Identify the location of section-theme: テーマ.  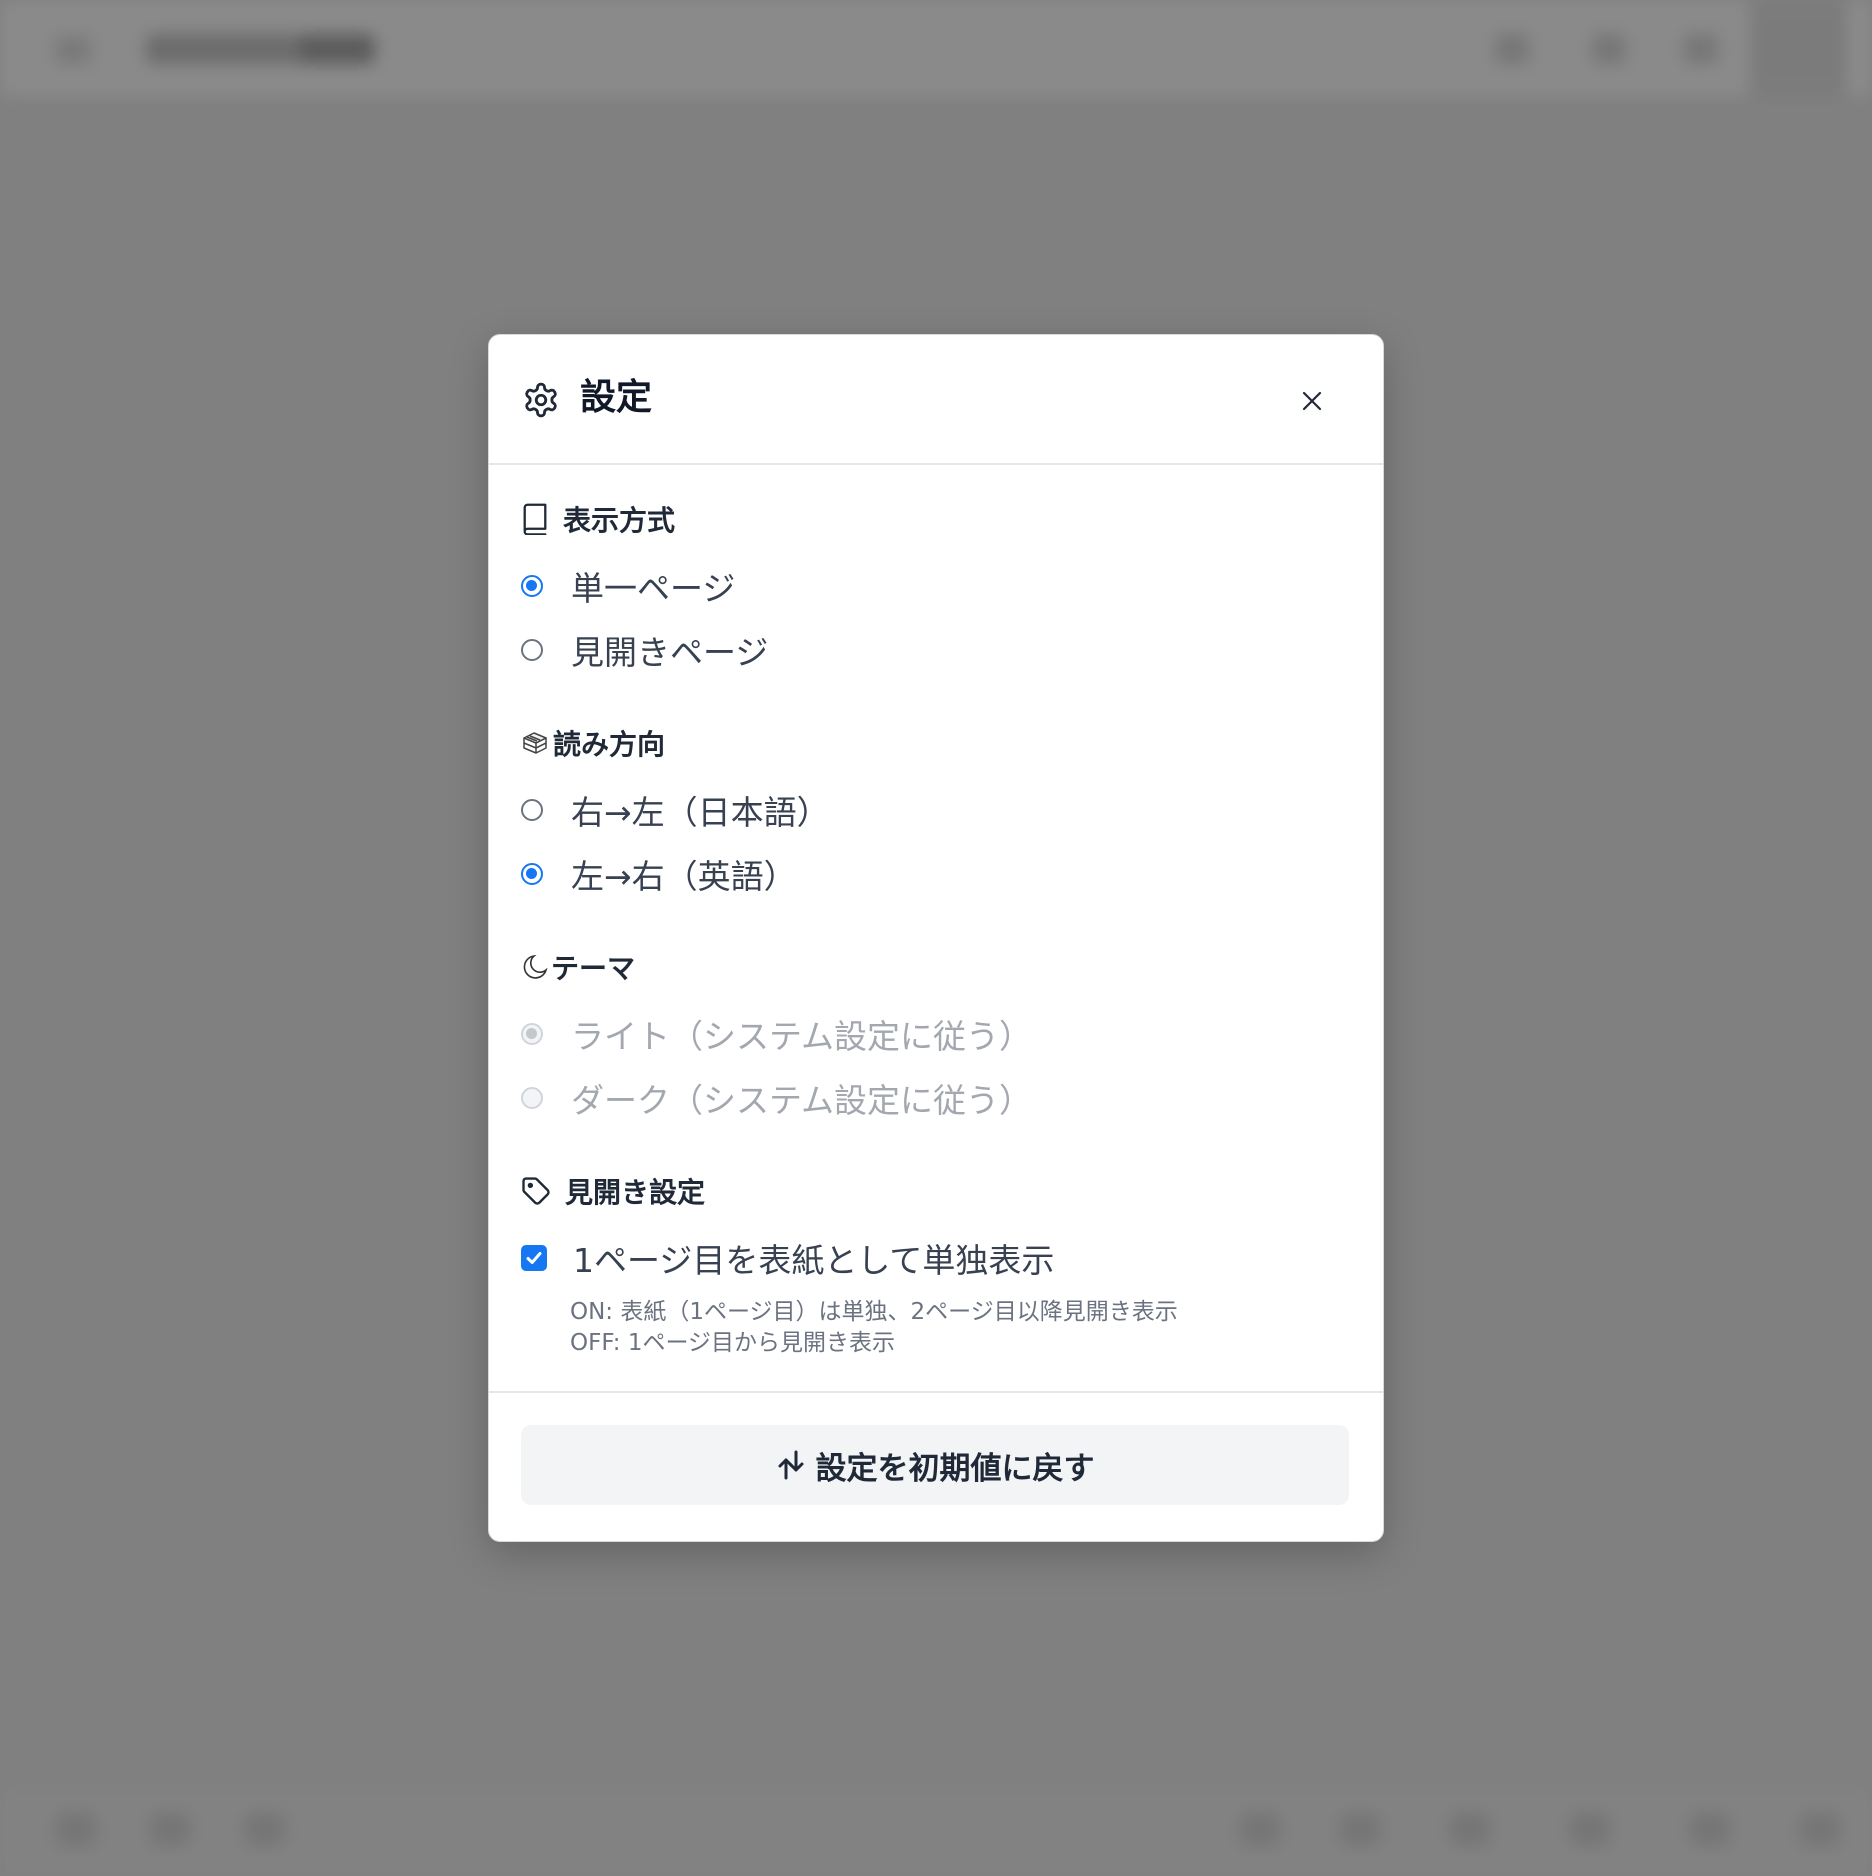
(578, 967).